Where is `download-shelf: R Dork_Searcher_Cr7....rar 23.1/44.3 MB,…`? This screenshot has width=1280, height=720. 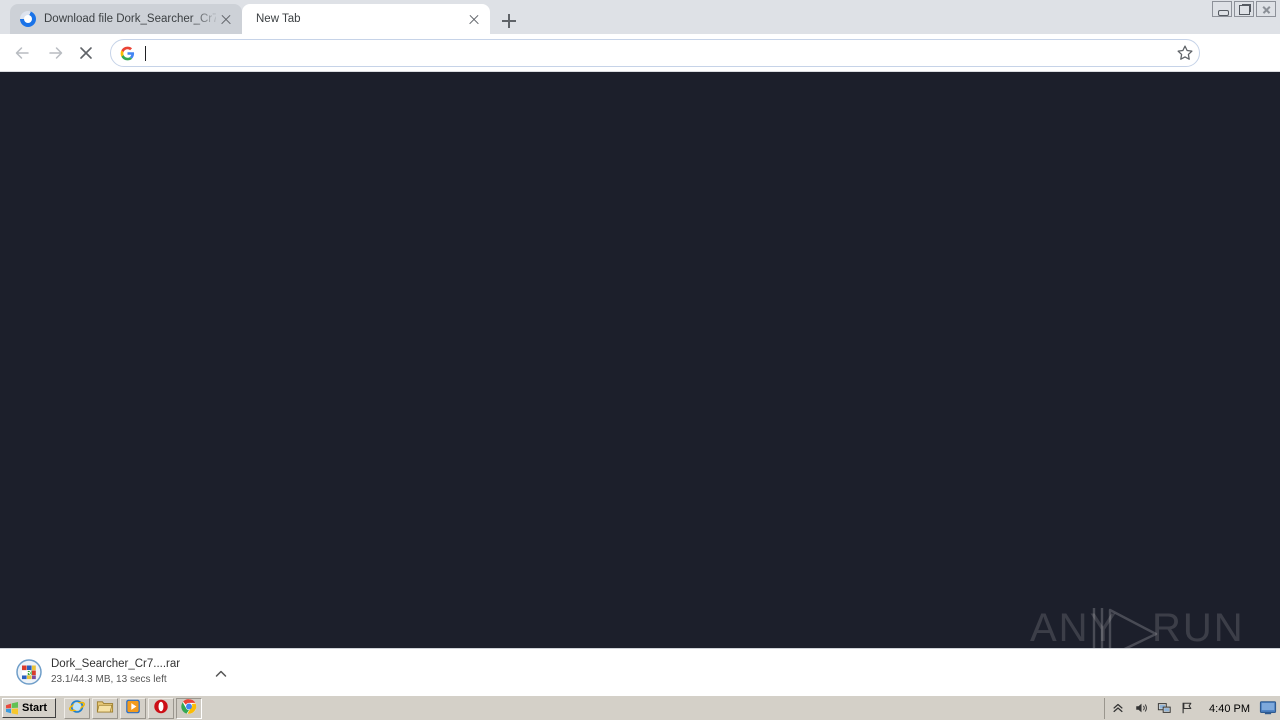
download-shelf: R Dork_Searcher_Cr7....rar 23.1/44.3 MB,… is located at coordinates (640, 671).